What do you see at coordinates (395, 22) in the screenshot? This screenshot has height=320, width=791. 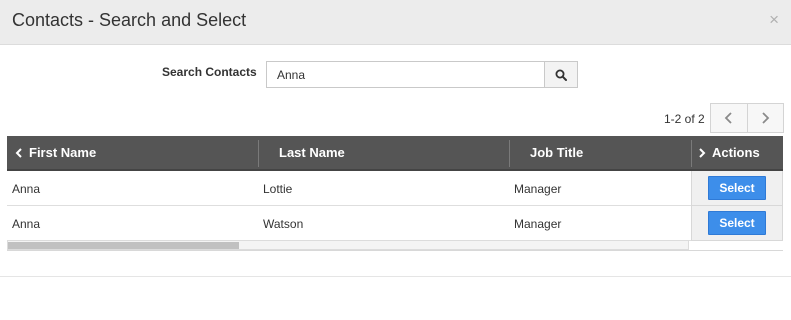 I see `dialog-header: Contacts - Search and Select ×` at bounding box center [395, 22].